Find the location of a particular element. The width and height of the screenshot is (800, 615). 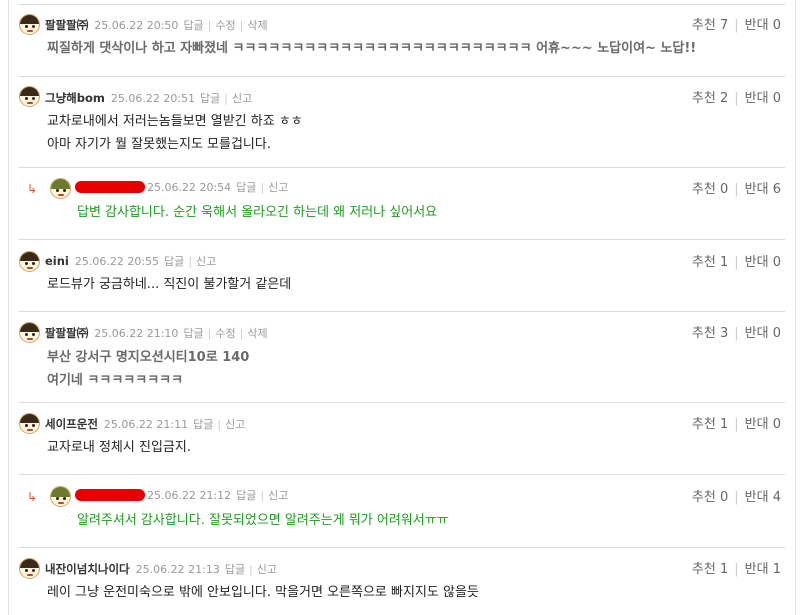

comment-date: 25.06.22 21:13 is located at coordinates (177, 569).